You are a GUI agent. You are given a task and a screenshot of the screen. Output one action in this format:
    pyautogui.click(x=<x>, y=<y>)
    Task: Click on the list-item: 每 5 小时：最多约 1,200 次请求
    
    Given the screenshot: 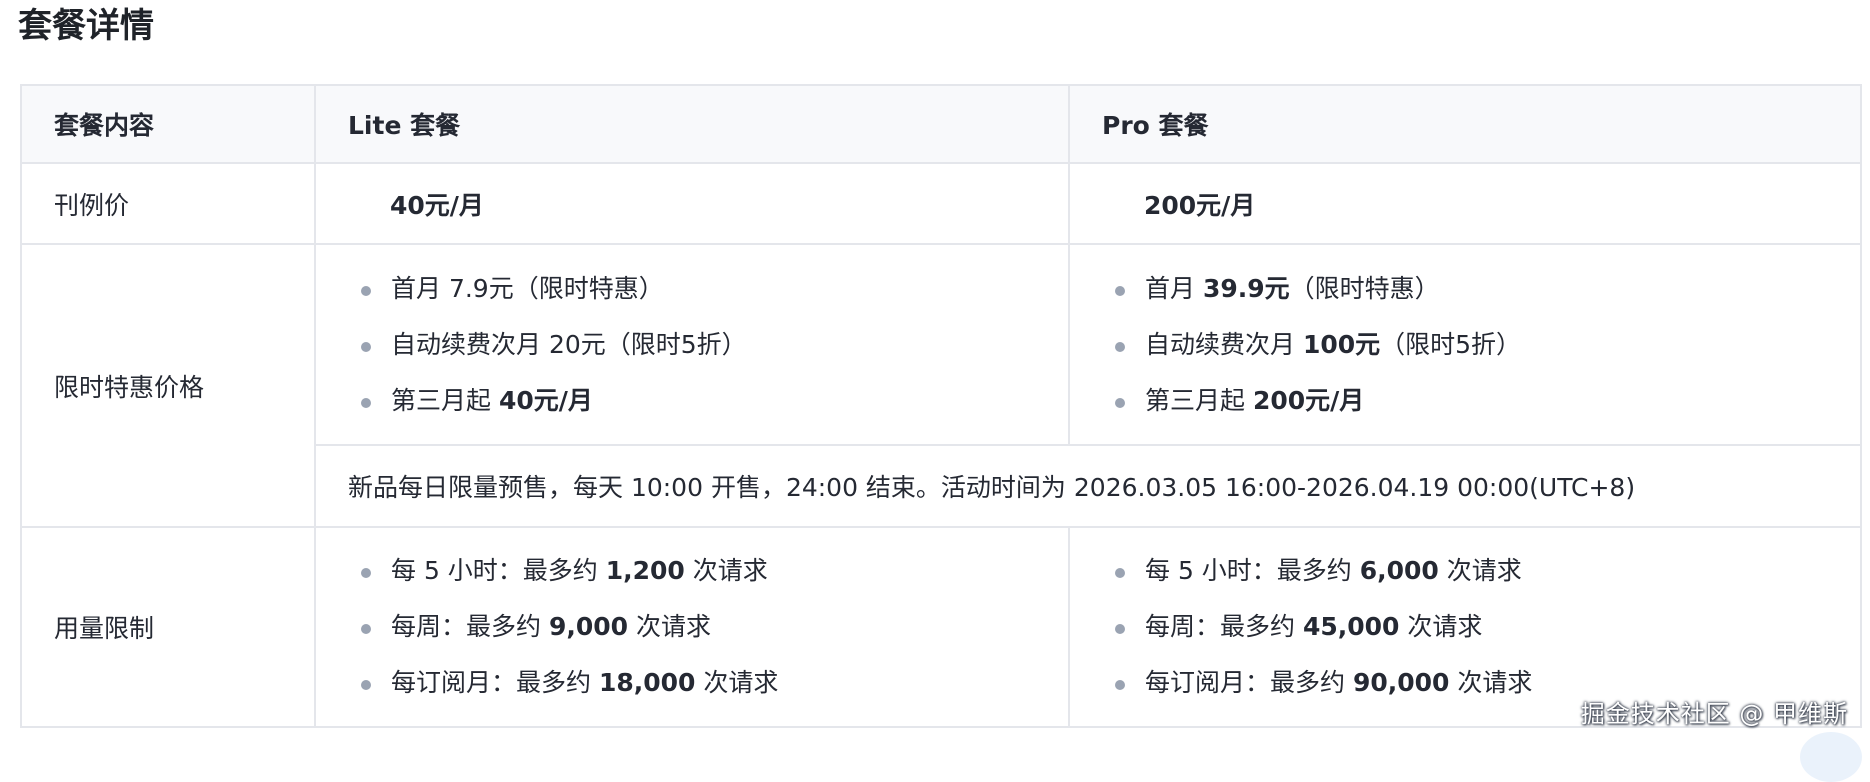 What is the action you would take?
    pyautogui.click(x=714, y=571)
    